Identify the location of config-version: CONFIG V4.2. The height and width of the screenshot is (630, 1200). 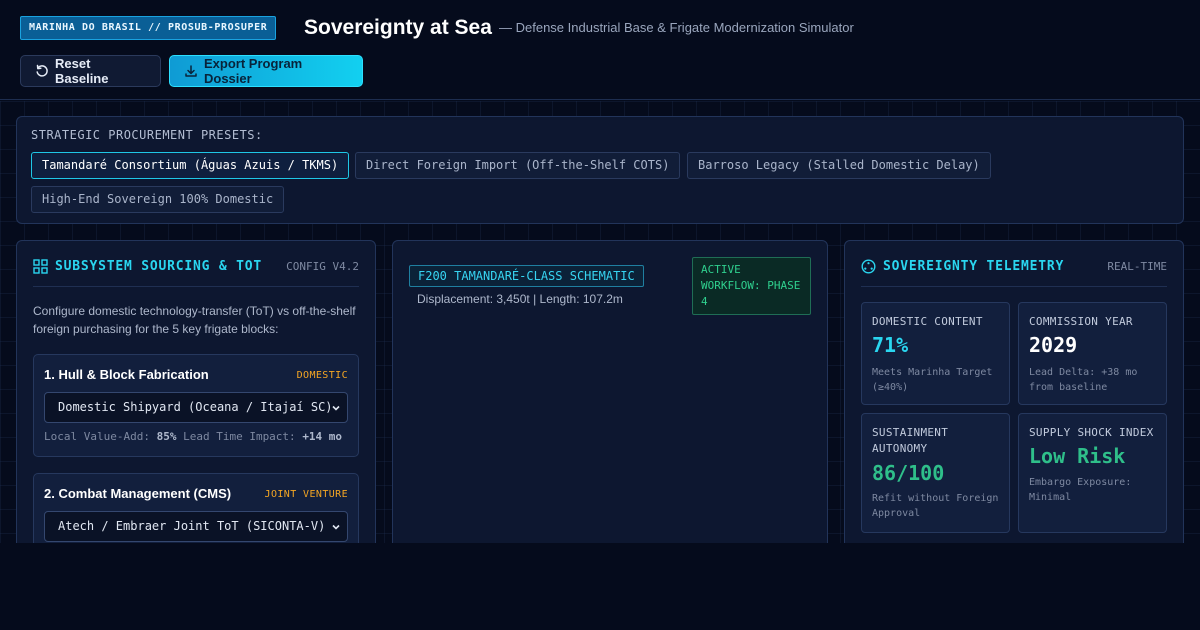
(322, 266).